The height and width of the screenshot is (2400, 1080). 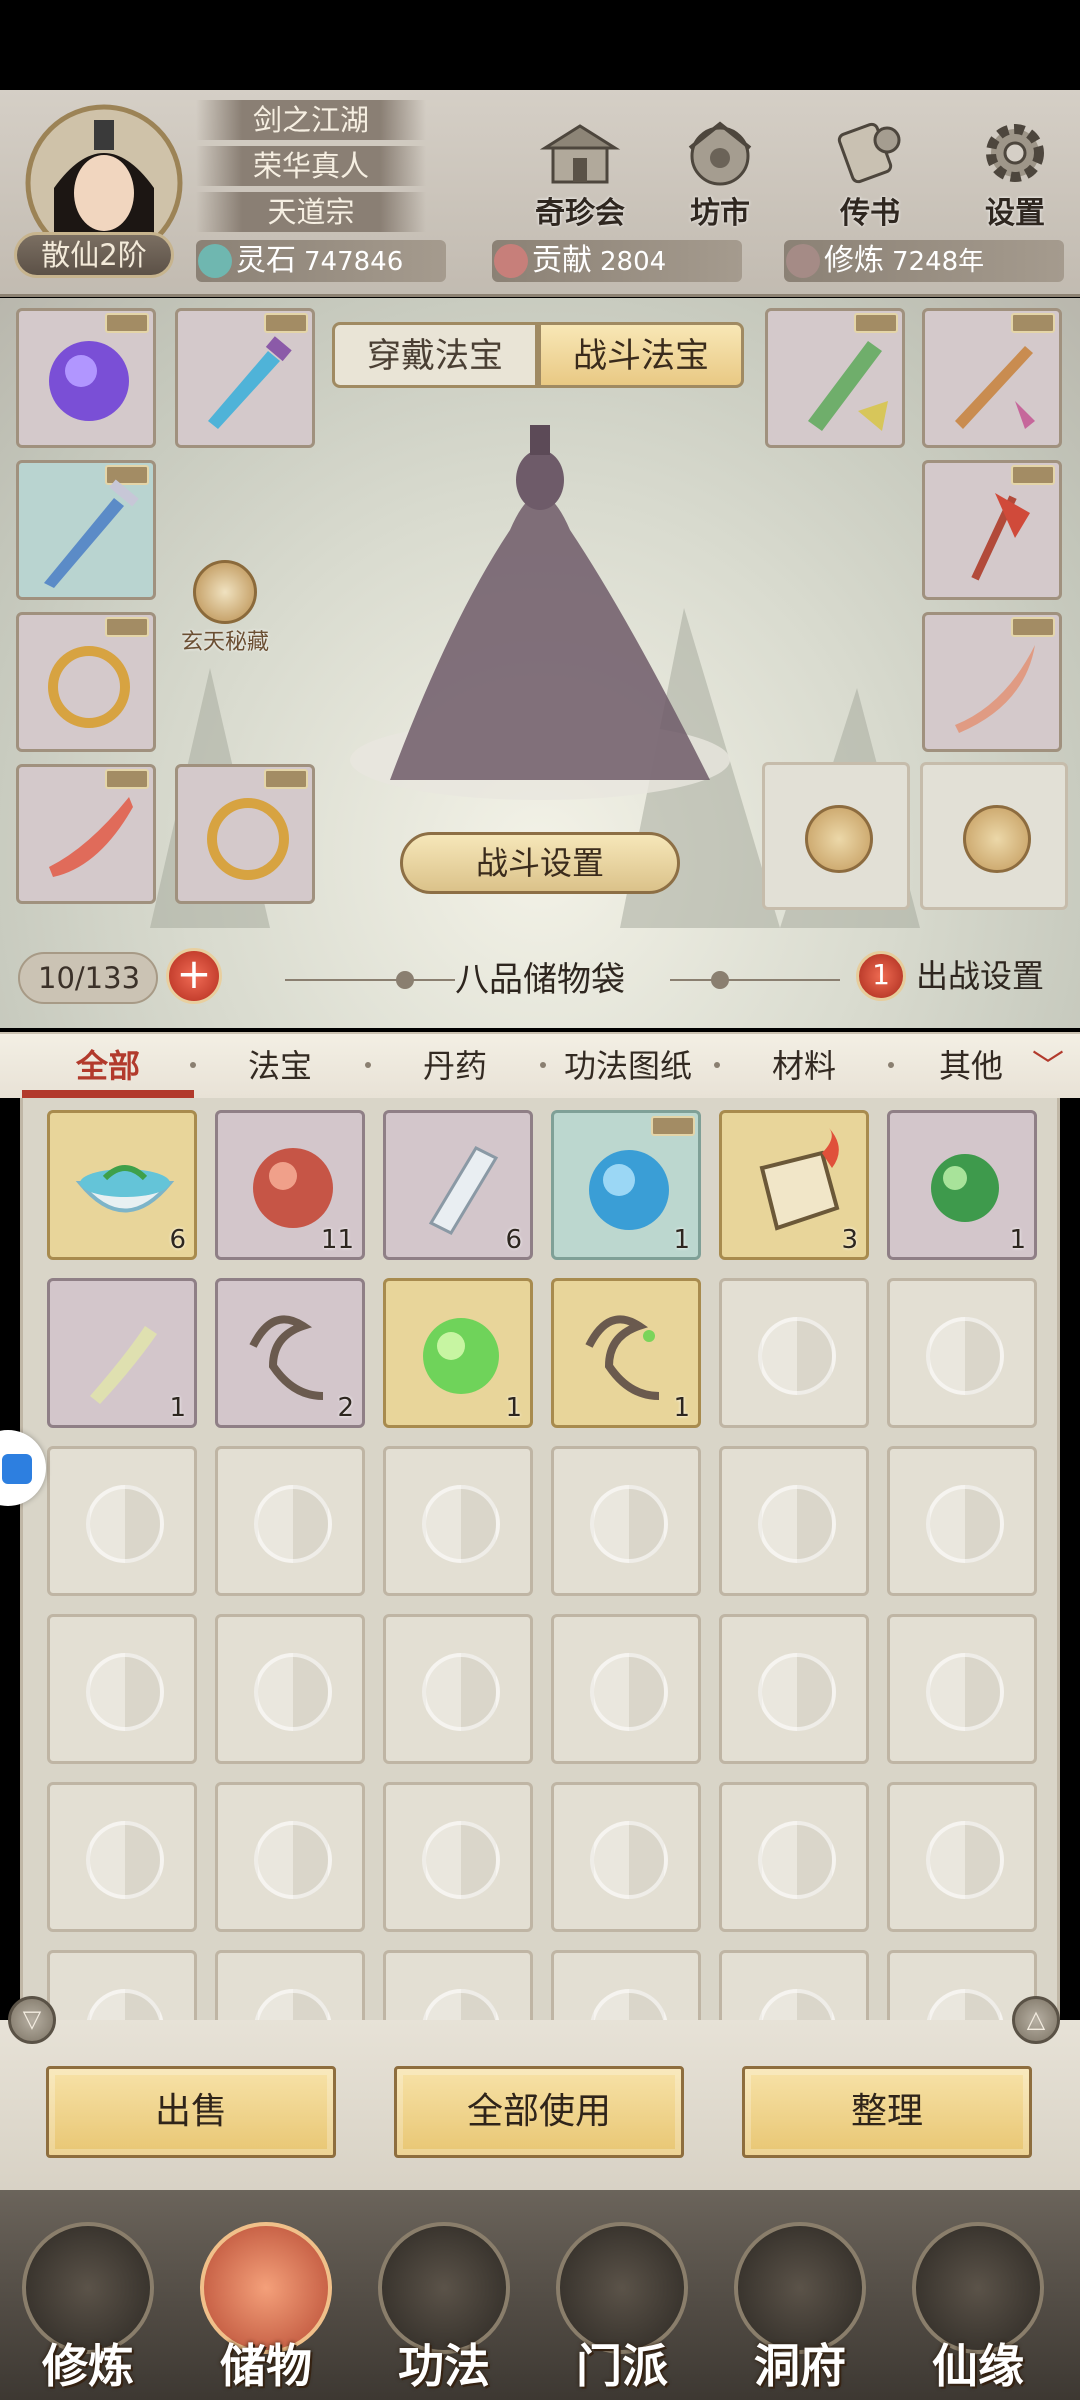 I want to click on tab-all: 全部, so click(x=108, y=1066).